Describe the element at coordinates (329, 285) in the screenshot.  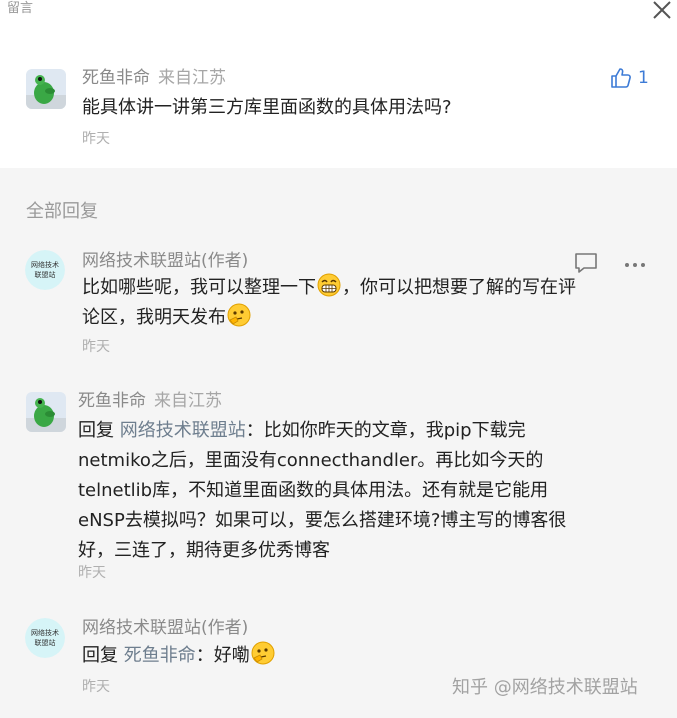
I see `grin-emoji-icon` at that location.